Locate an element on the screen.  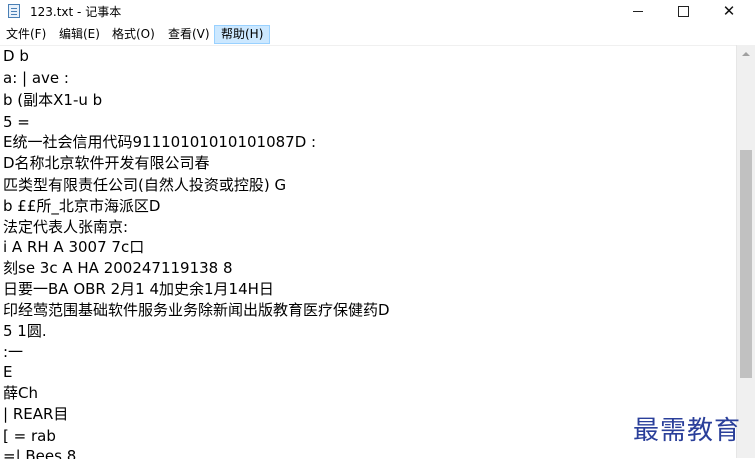
vertical-scrollbar is located at coordinates (745, 251).